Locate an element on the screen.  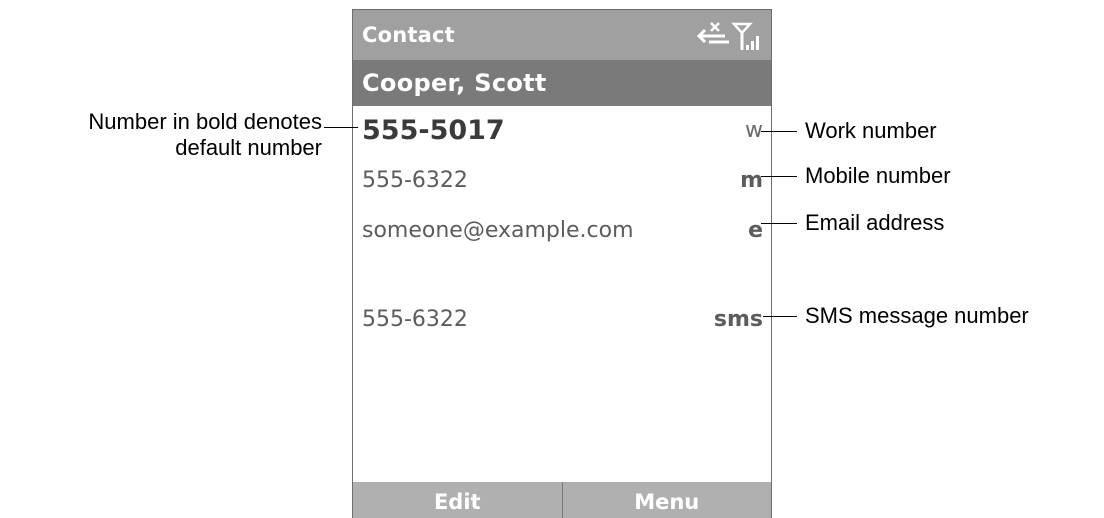
title-bar: Contact is located at coordinates (562, 35).